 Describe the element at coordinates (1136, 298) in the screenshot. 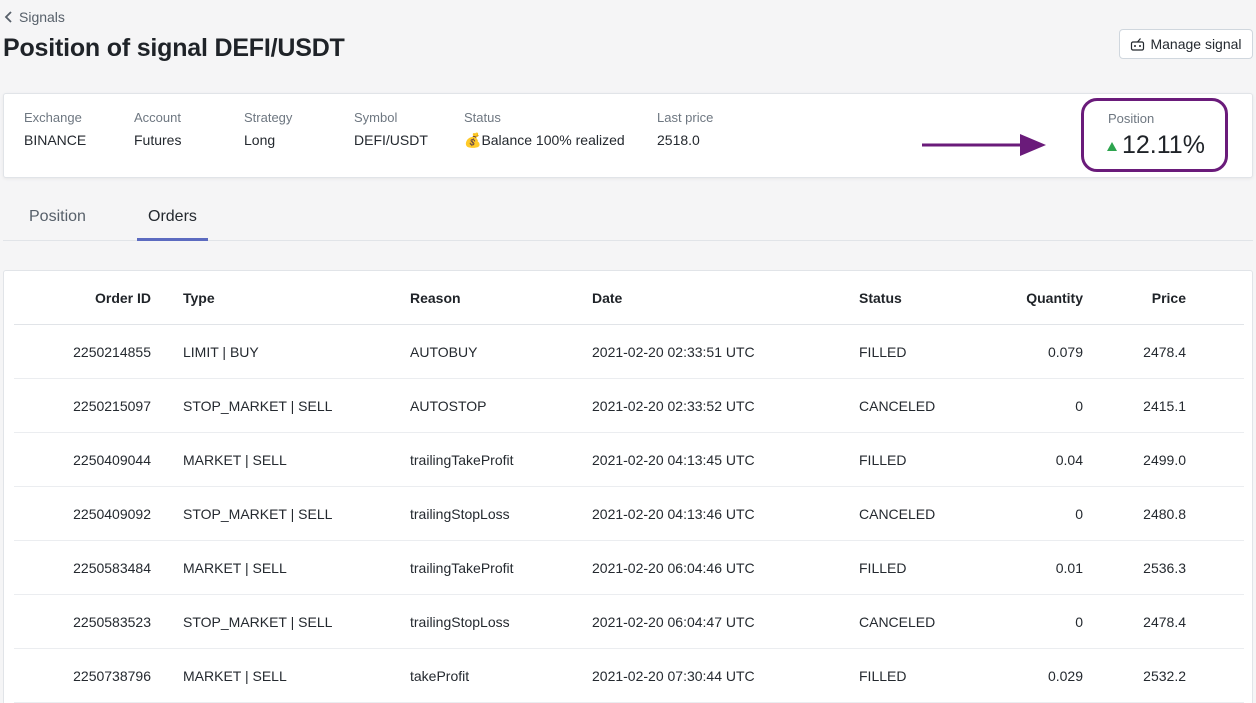

I see `col-price: Price` at that location.